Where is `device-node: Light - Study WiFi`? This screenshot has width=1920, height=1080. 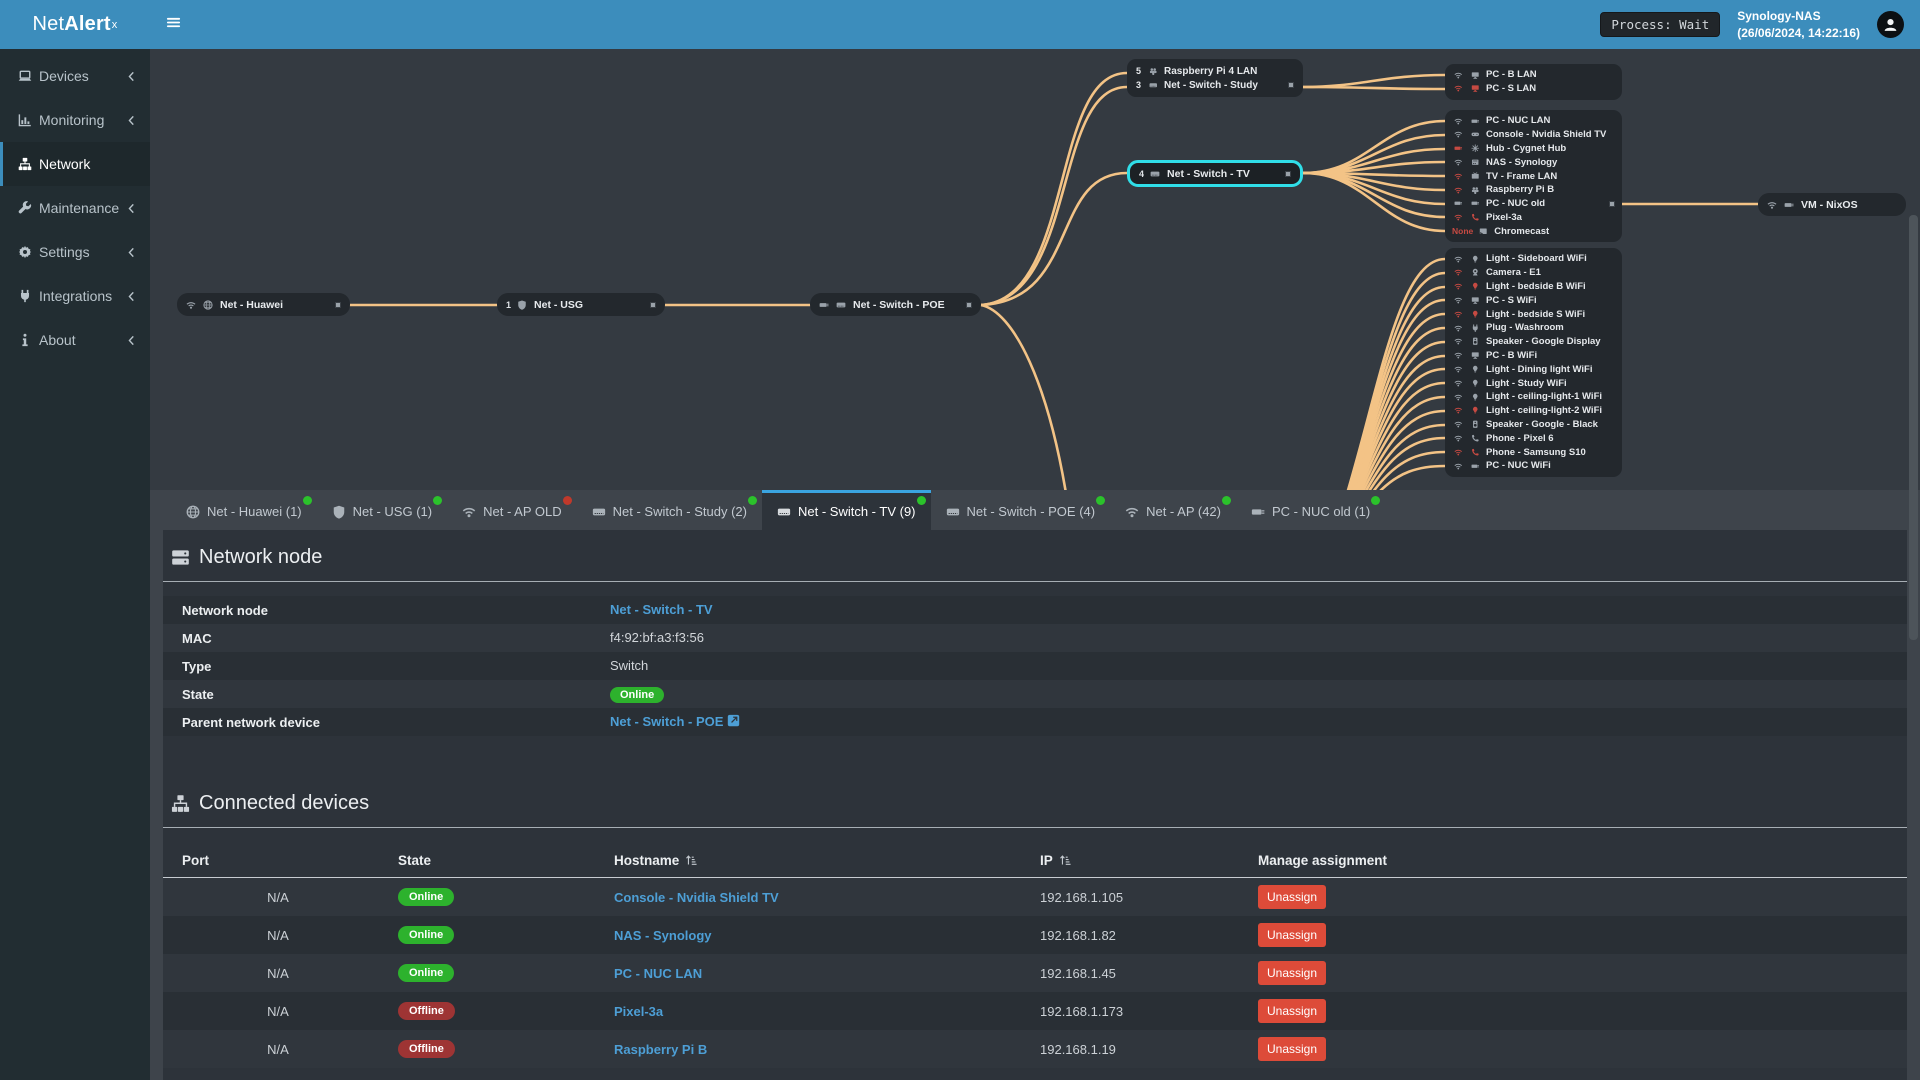 device-node: Light - Study WiFi is located at coordinates (1533, 383).